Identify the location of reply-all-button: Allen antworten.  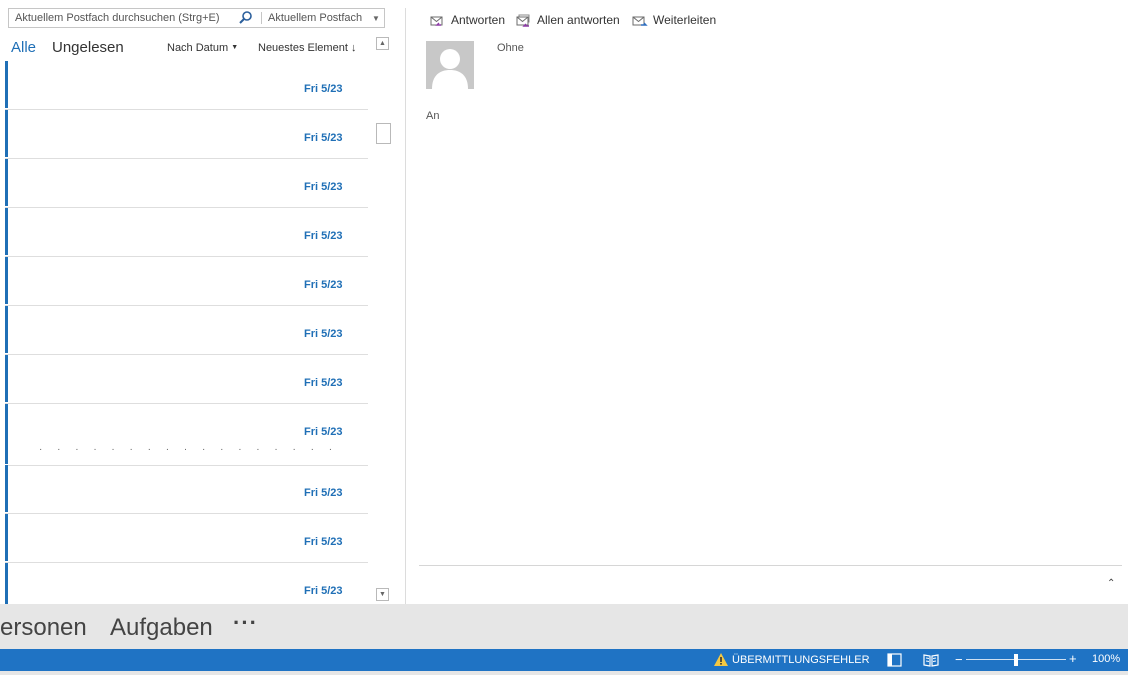
(568, 20).